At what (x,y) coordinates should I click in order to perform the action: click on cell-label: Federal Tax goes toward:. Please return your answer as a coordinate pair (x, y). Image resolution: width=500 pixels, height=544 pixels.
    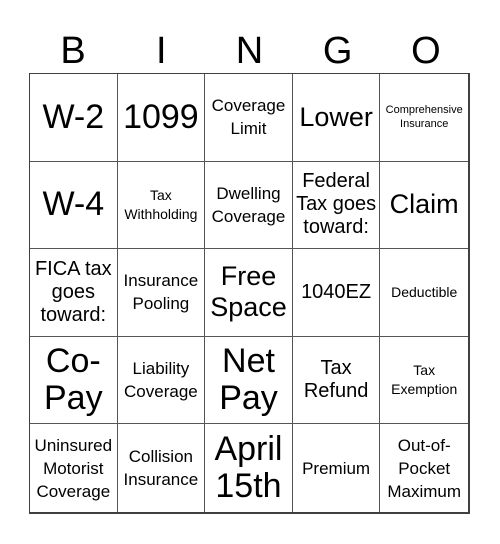
    Looking at the image, I should click on (336, 204).